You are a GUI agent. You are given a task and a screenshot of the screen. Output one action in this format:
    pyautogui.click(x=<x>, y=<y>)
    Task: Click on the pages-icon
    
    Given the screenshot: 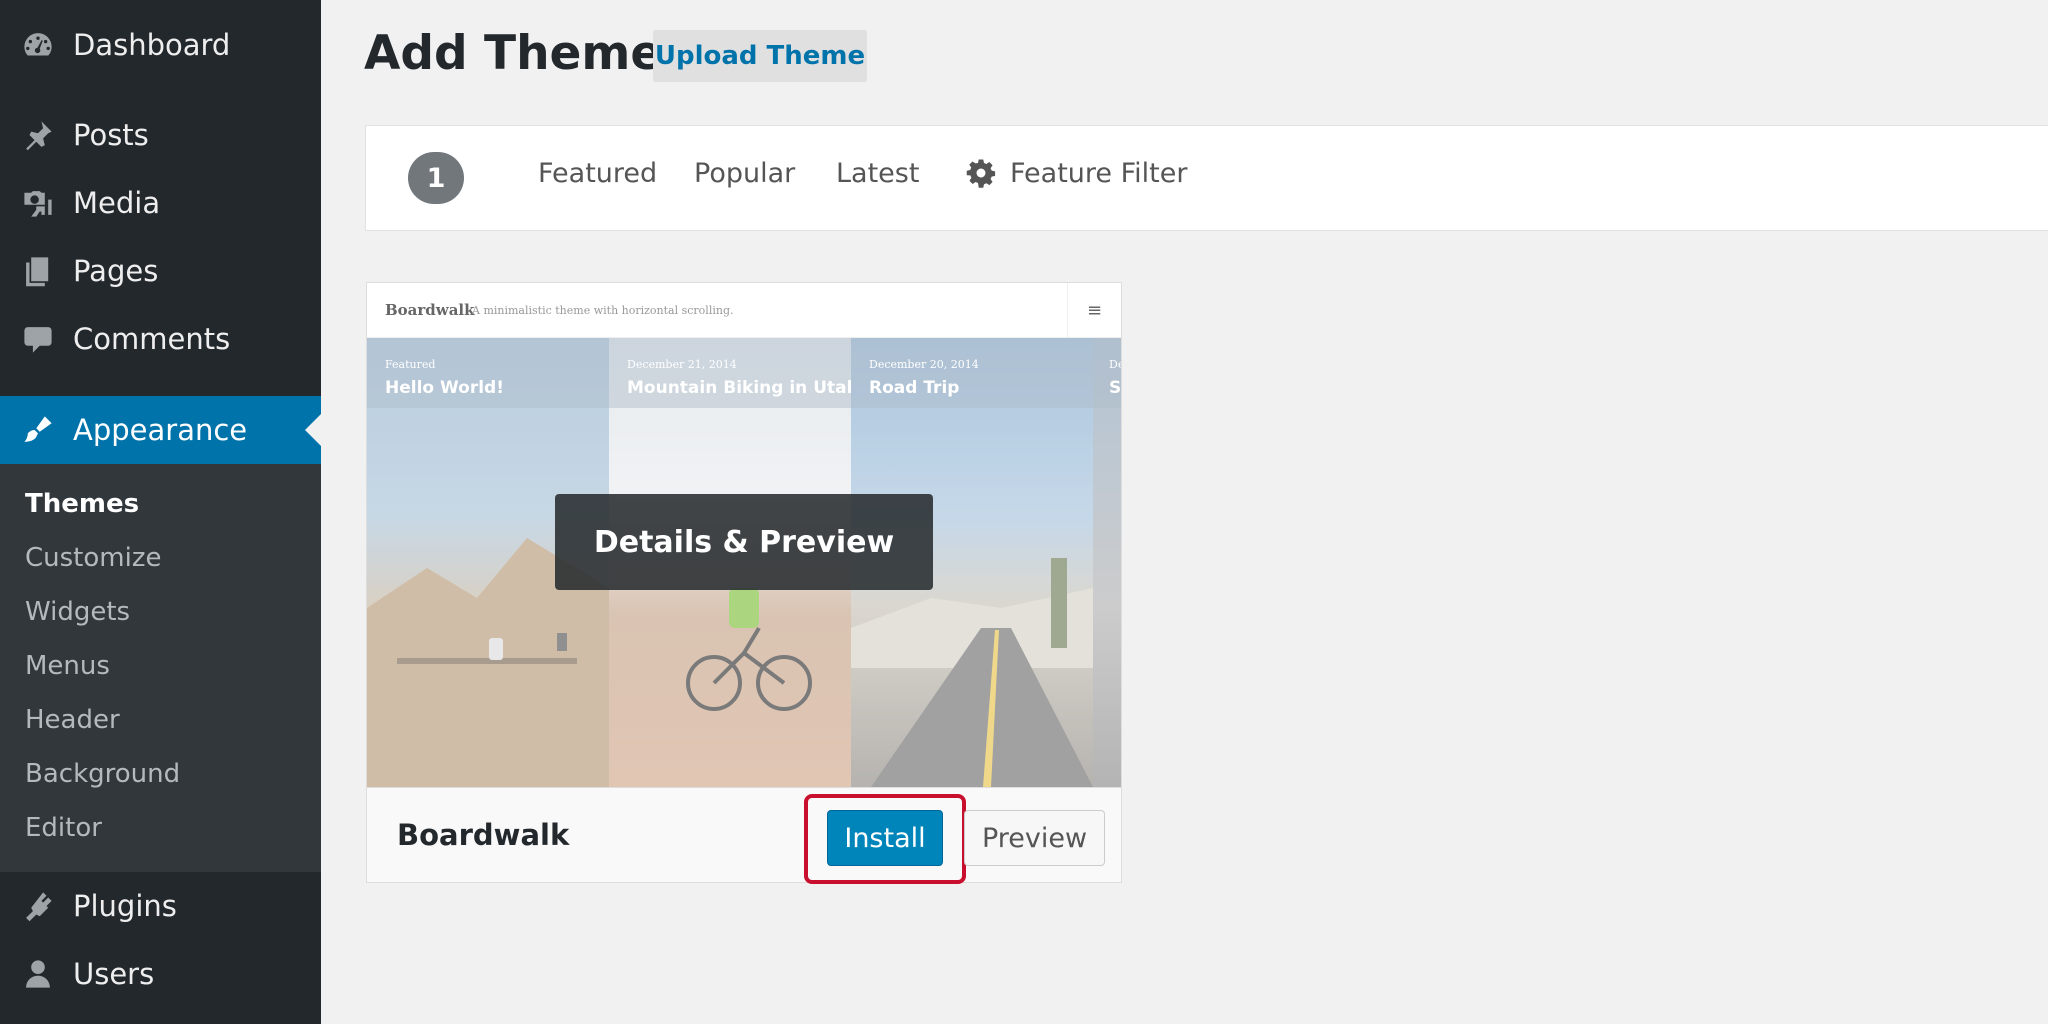 What is the action you would take?
    pyautogui.click(x=38, y=271)
    